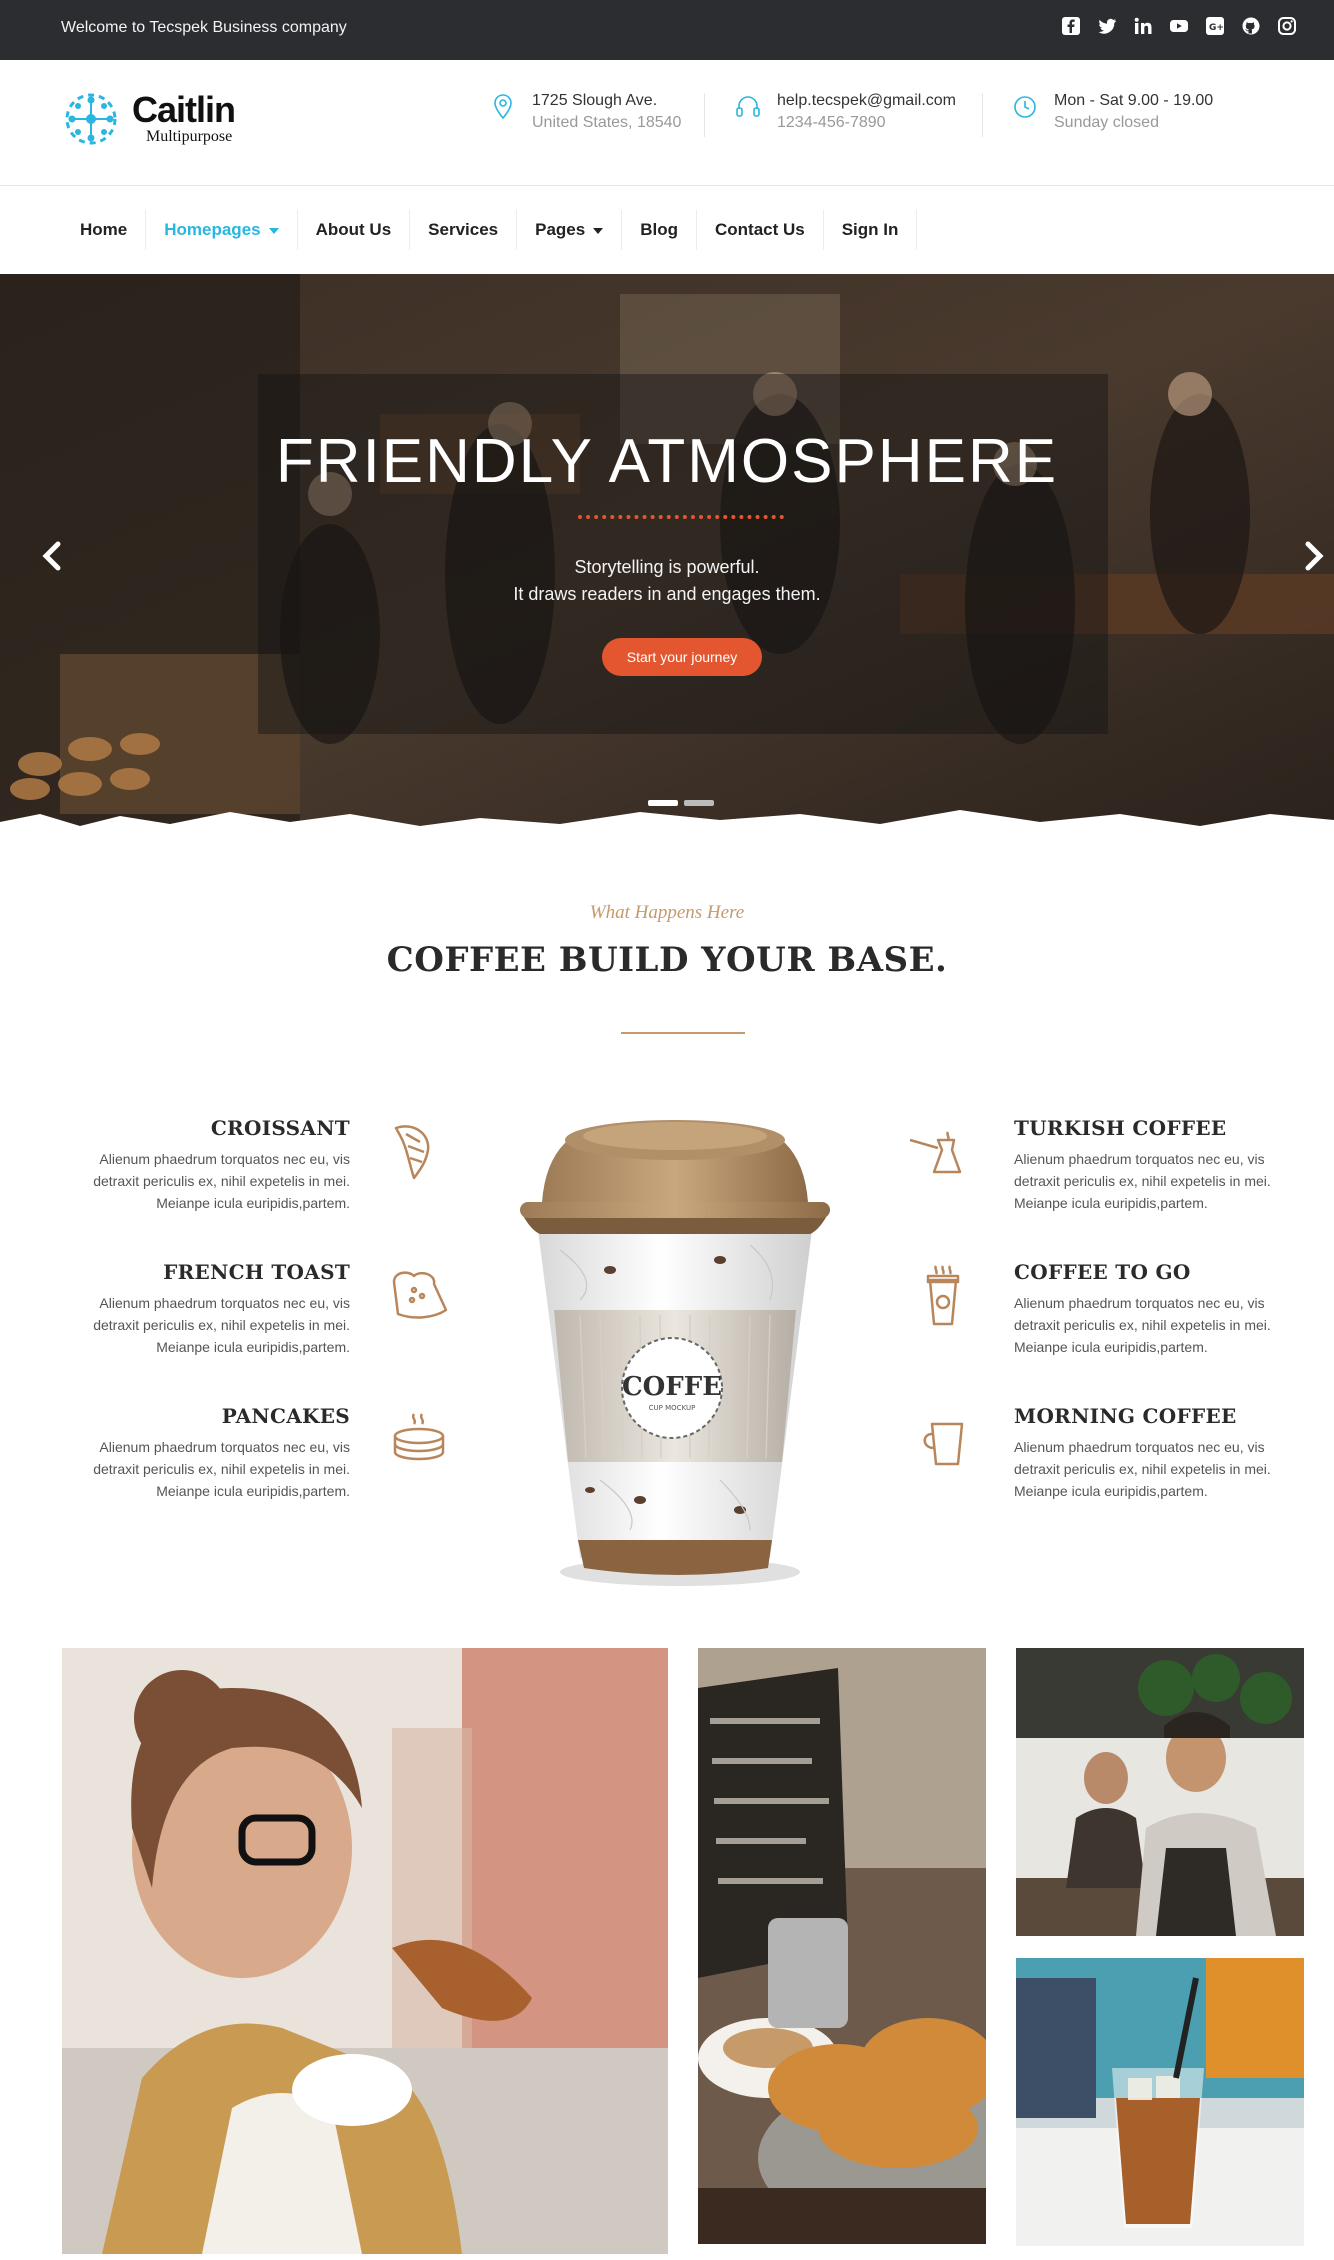 The width and height of the screenshot is (1334, 2260). What do you see at coordinates (420, 1295) in the screenshot?
I see `toast-icon` at bounding box center [420, 1295].